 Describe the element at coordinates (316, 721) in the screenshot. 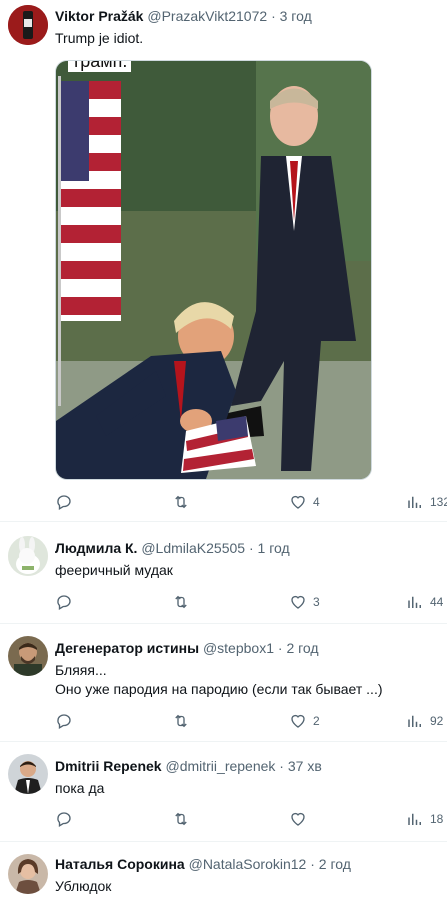

I see `like-count: 2` at that location.